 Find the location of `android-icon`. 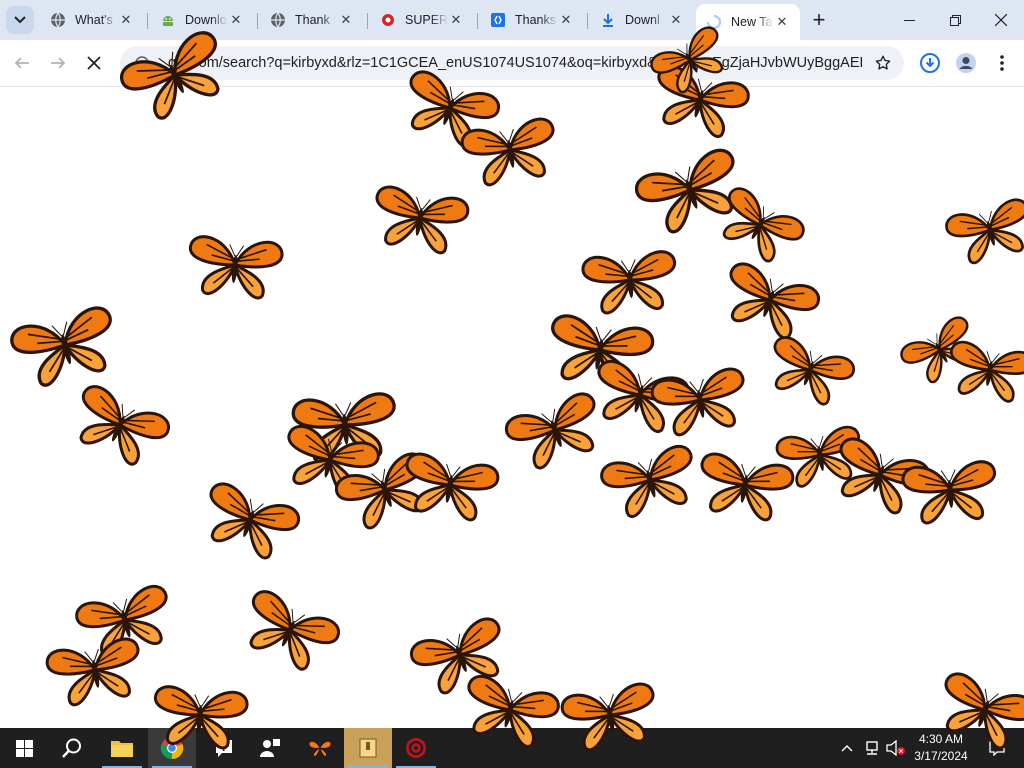

android-icon is located at coordinates (168, 20).